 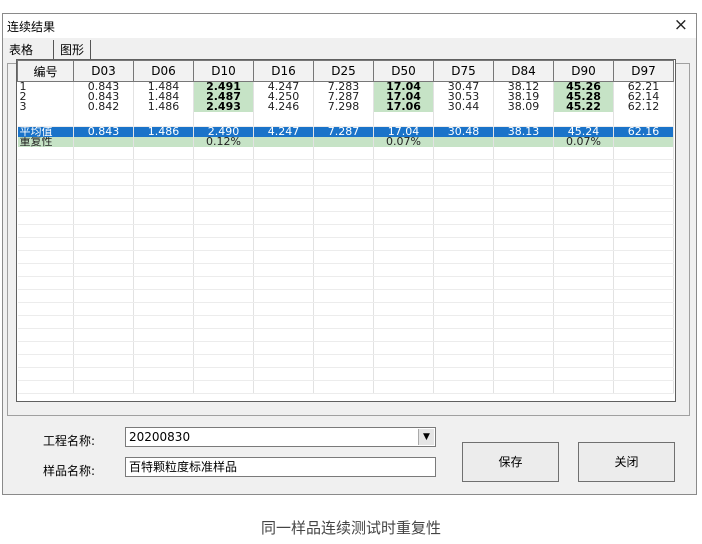 What do you see at coordinates (163, 71) in the screenshot?
I see `col-header-d06: D06` at bounding box center [163, 71].